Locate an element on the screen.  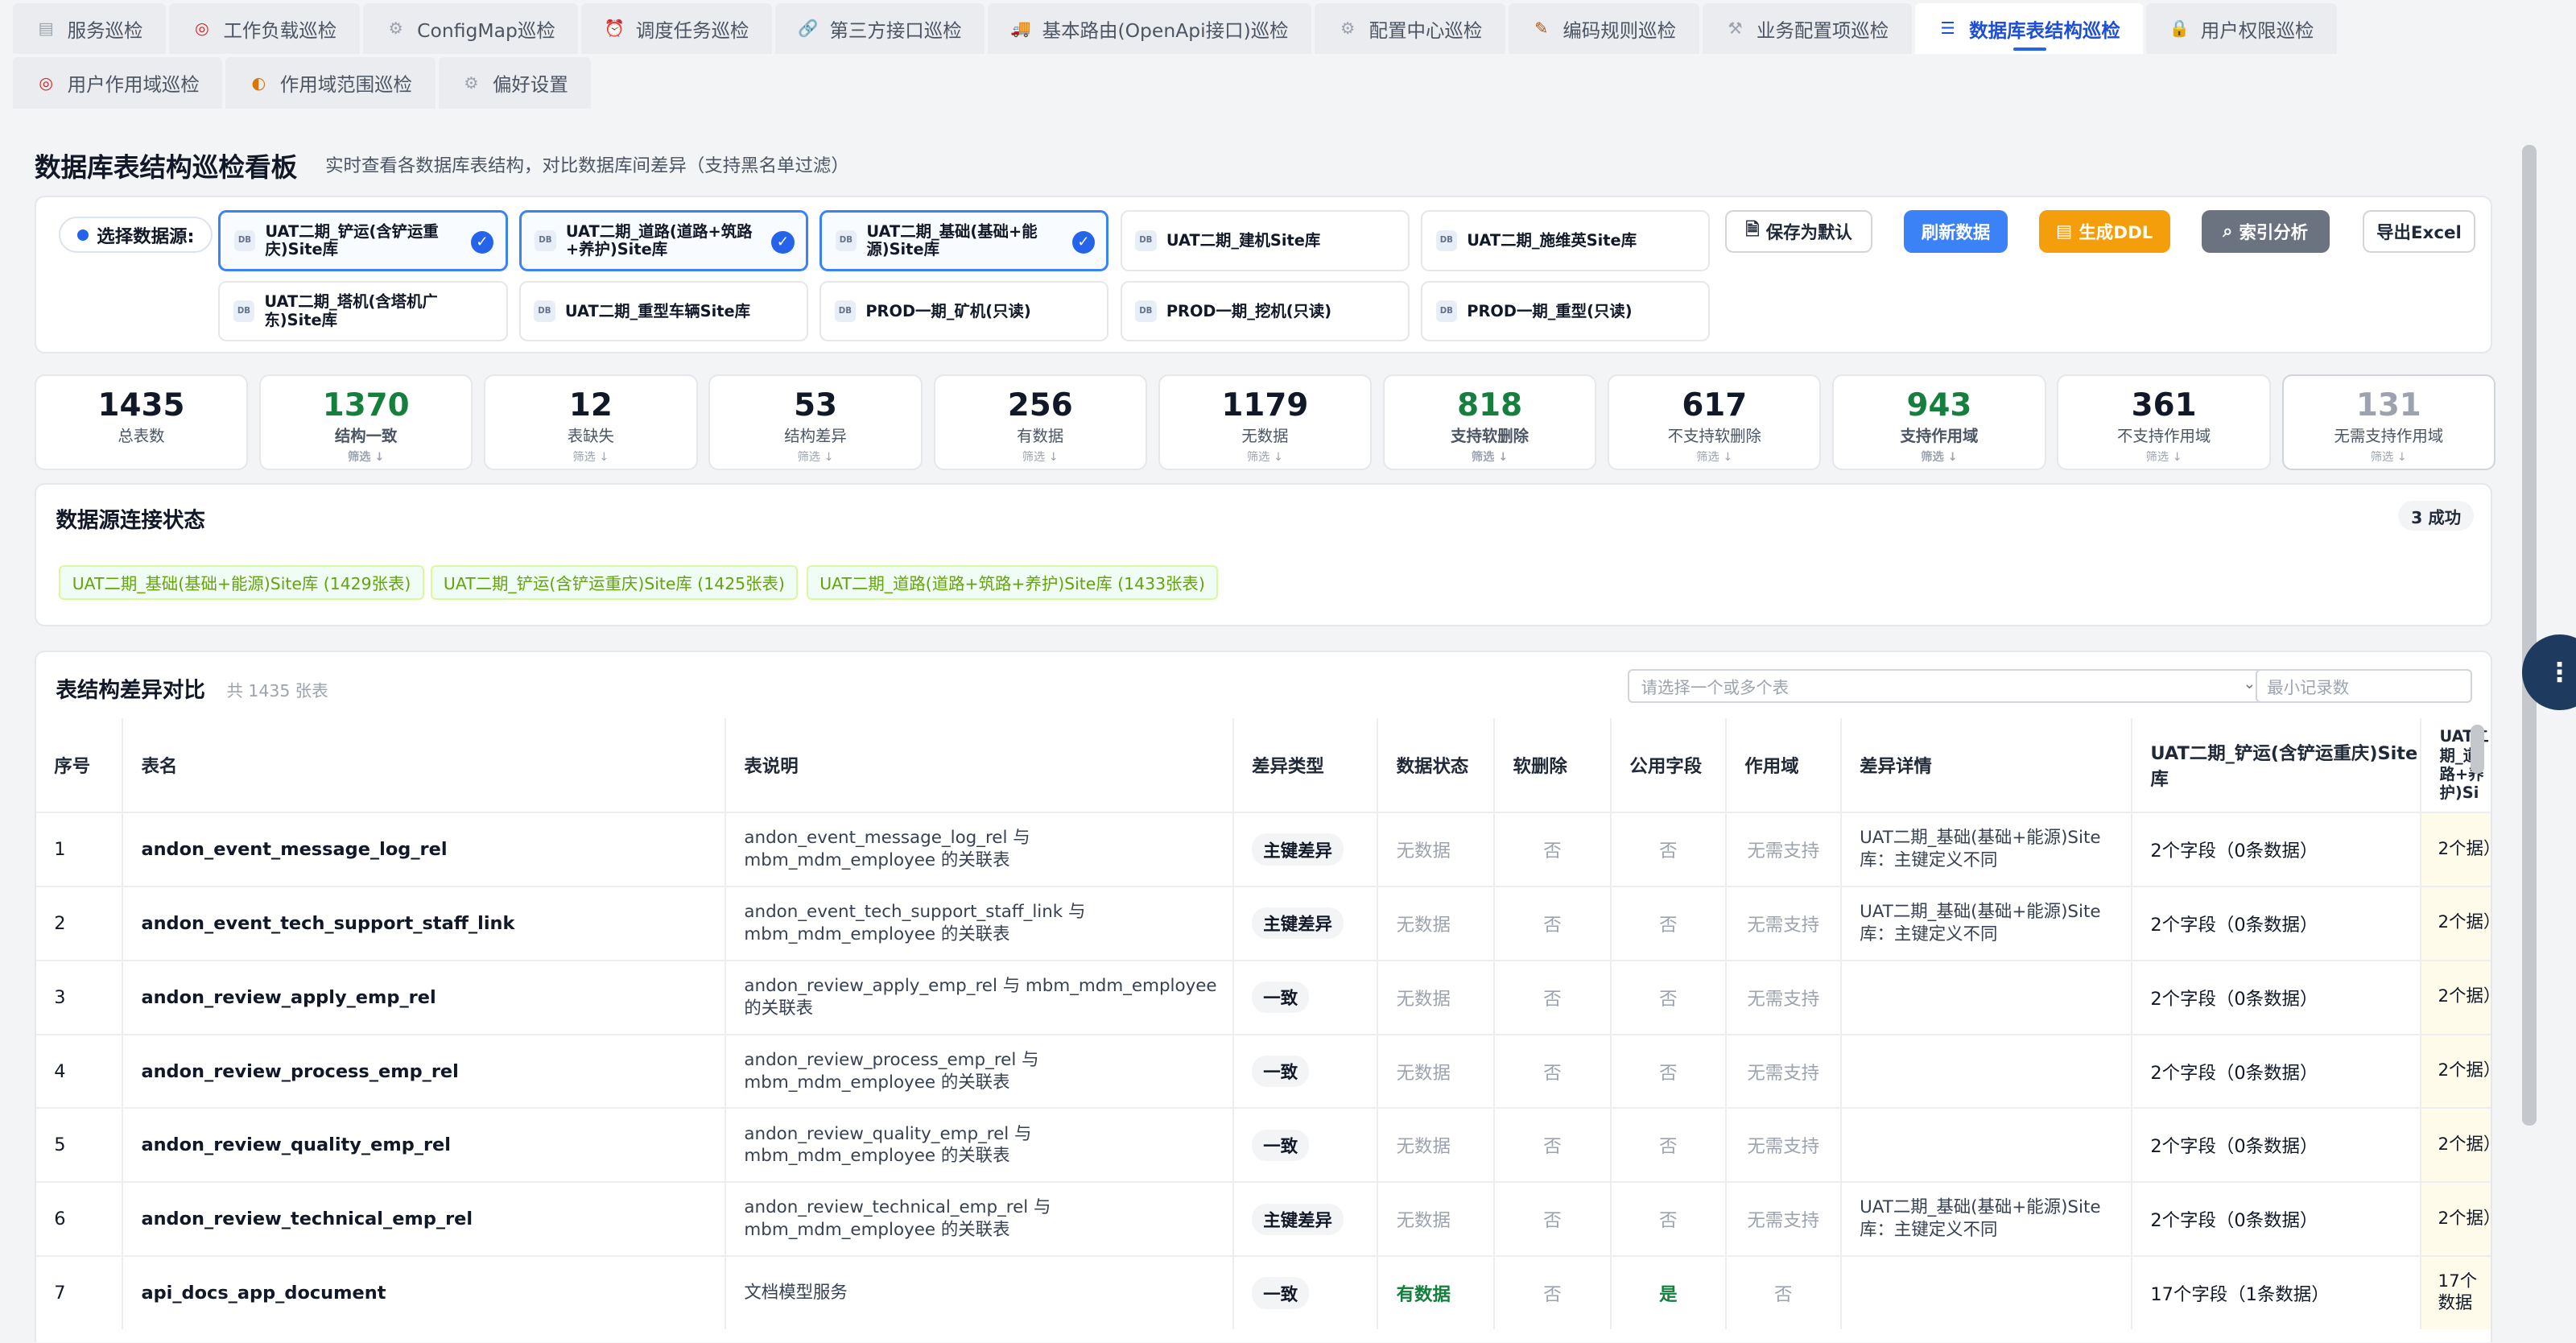
stat-card: 943 支持作用域 筛选 ↓ is located at coordinates (1939, 422).